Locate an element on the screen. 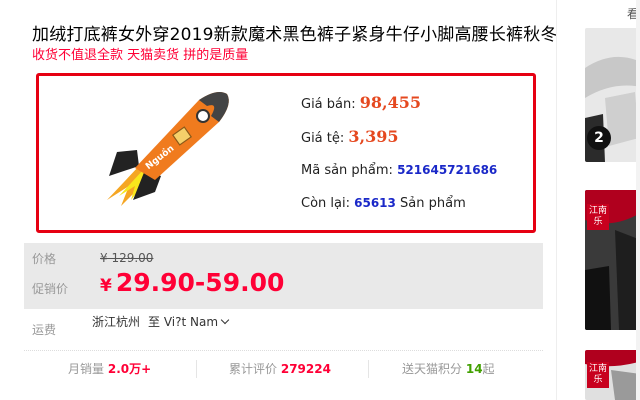 This screenshot has height=400, width=640. product-title: 加绒打底裤女外穿2019新款魔术黑色裤子紧身牛仔小脚高腰长裤秋冬 is located at coordinates (295, 35).